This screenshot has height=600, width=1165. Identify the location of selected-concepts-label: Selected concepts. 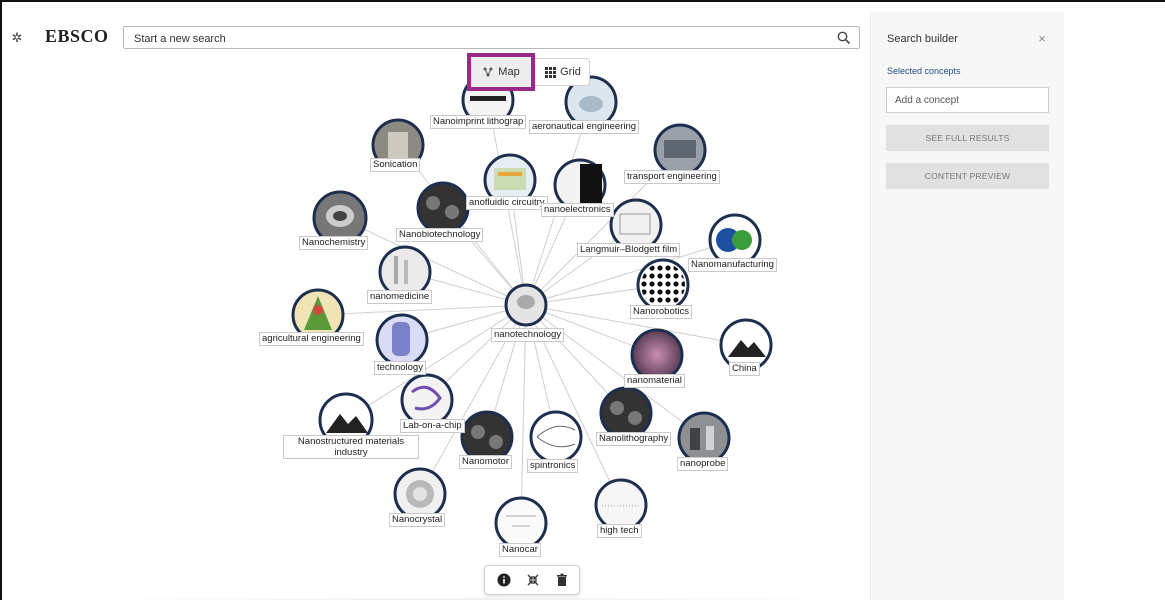
(924, 71).